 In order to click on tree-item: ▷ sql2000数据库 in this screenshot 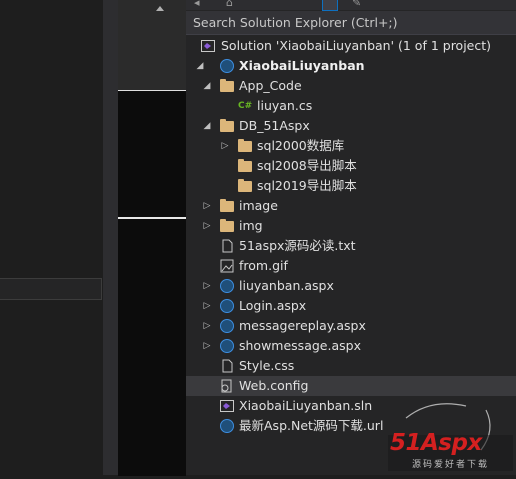, I will do `click(351, 146)`.